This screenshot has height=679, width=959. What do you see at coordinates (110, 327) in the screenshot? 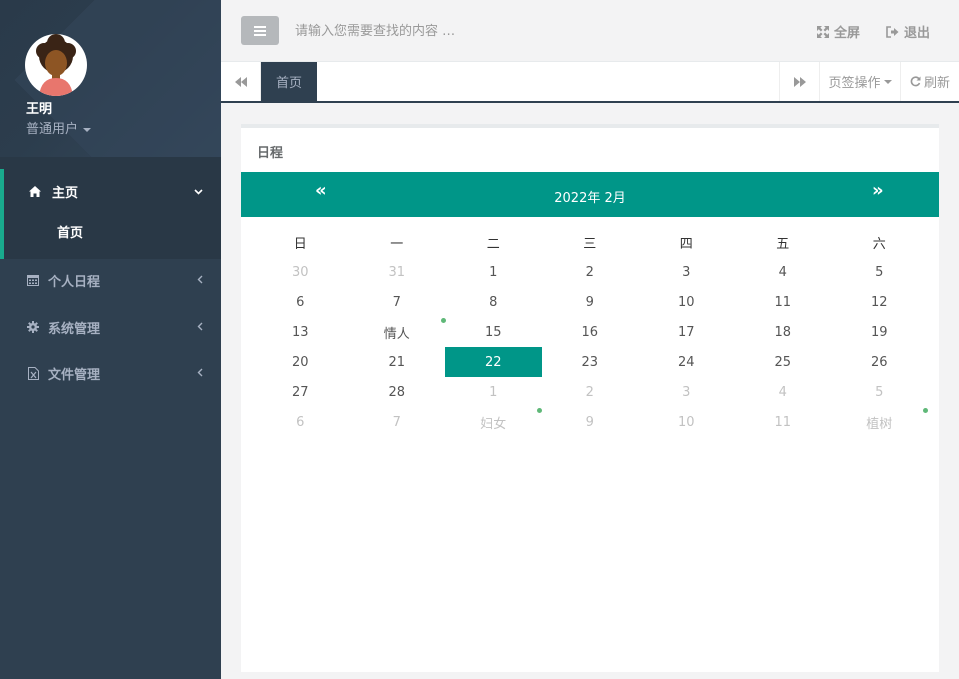
I see `nav-item-system: 系统管理` at bounding box center [110, 327].